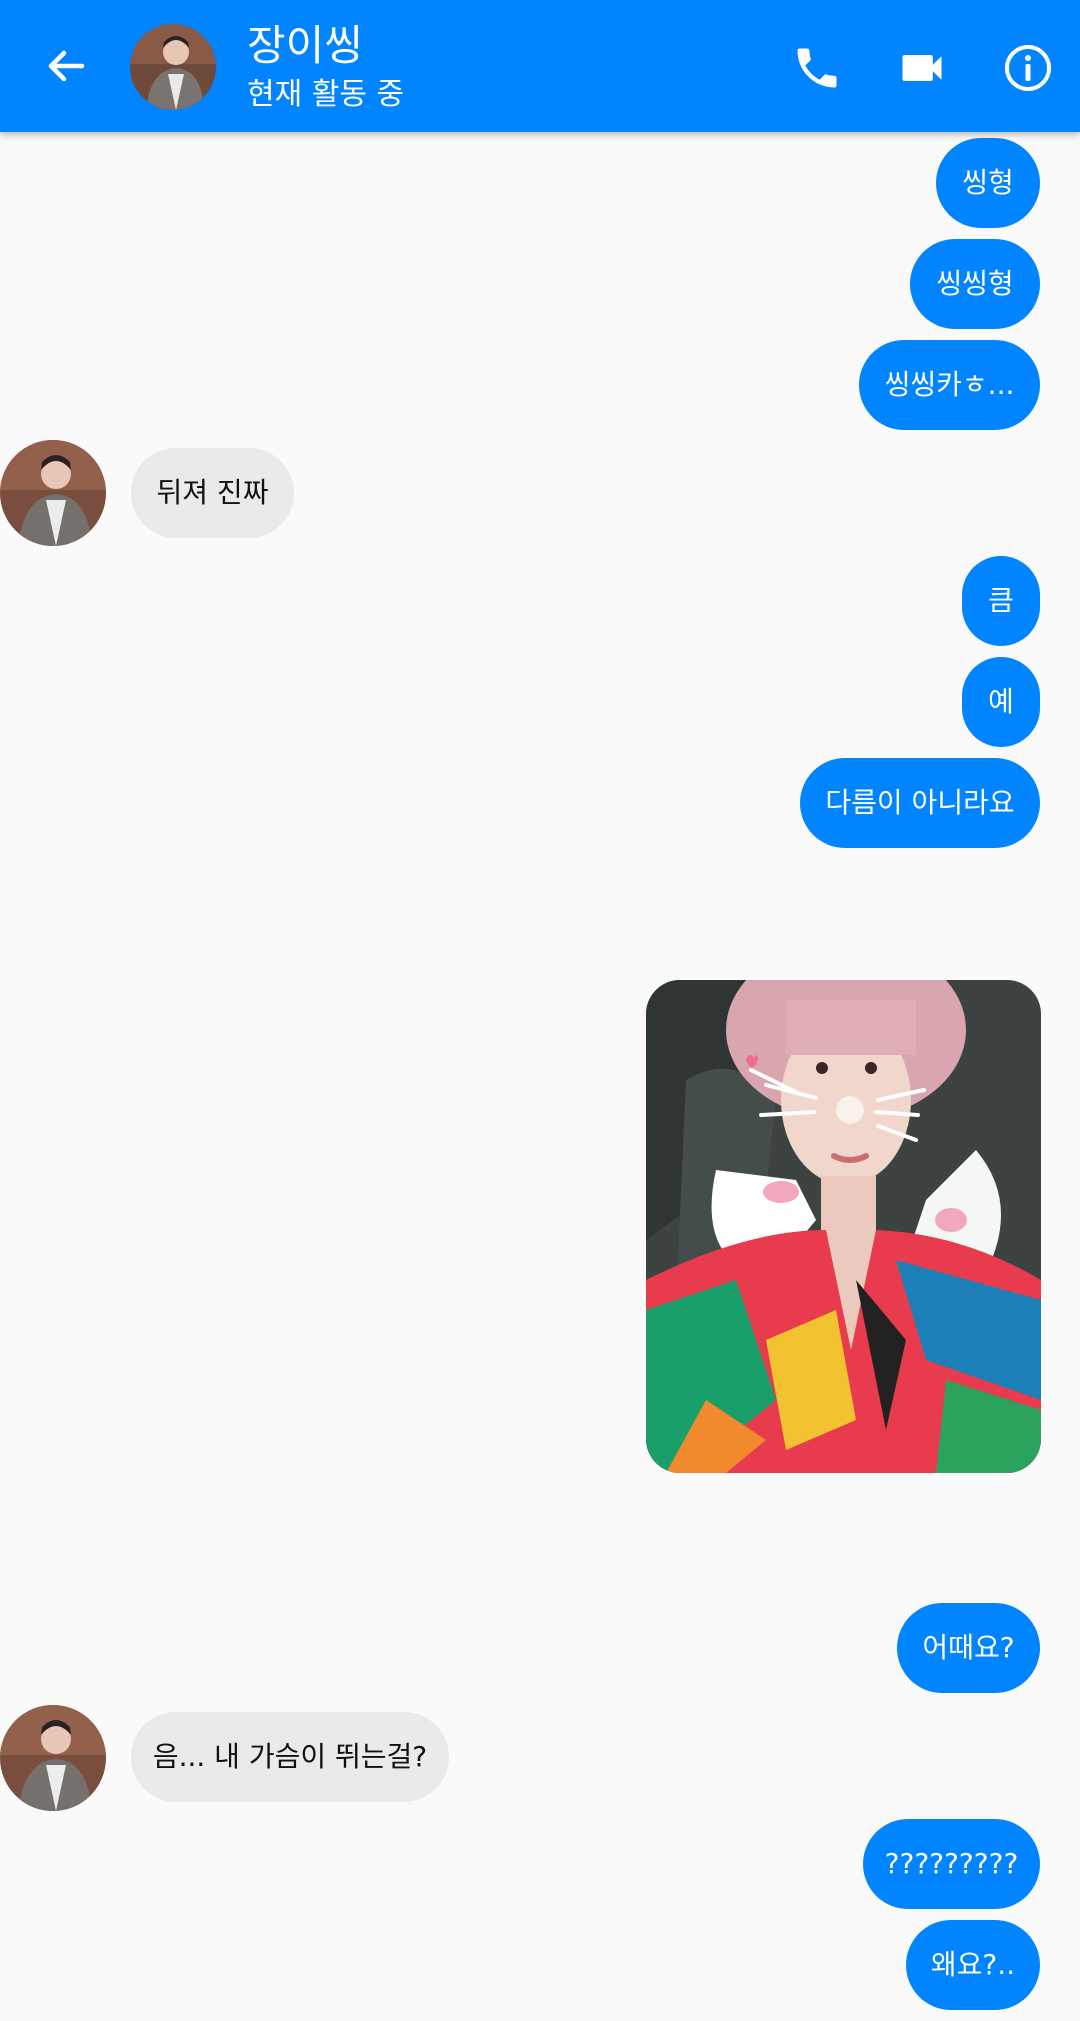  Describe the element at coordinates (540, 66) in the screenshot. I see `chat-header: 장이씽 현재 활동 중` at that location.